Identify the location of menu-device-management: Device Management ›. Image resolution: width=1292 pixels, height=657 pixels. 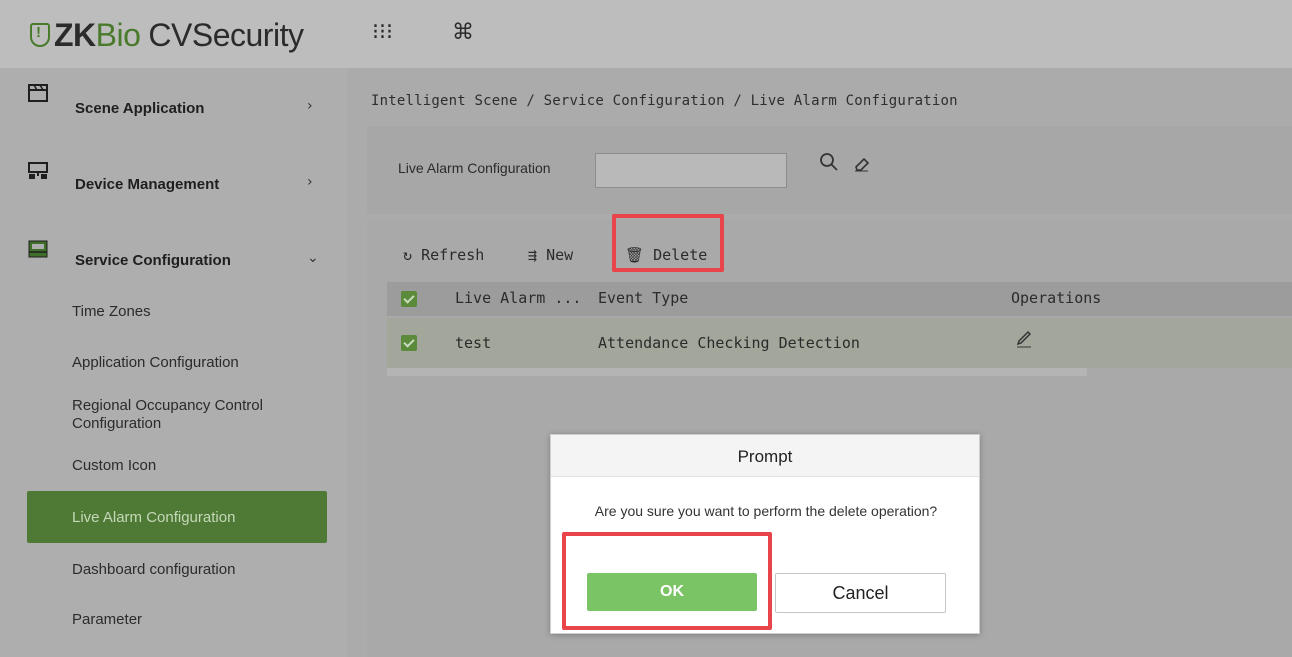
(173, 182).